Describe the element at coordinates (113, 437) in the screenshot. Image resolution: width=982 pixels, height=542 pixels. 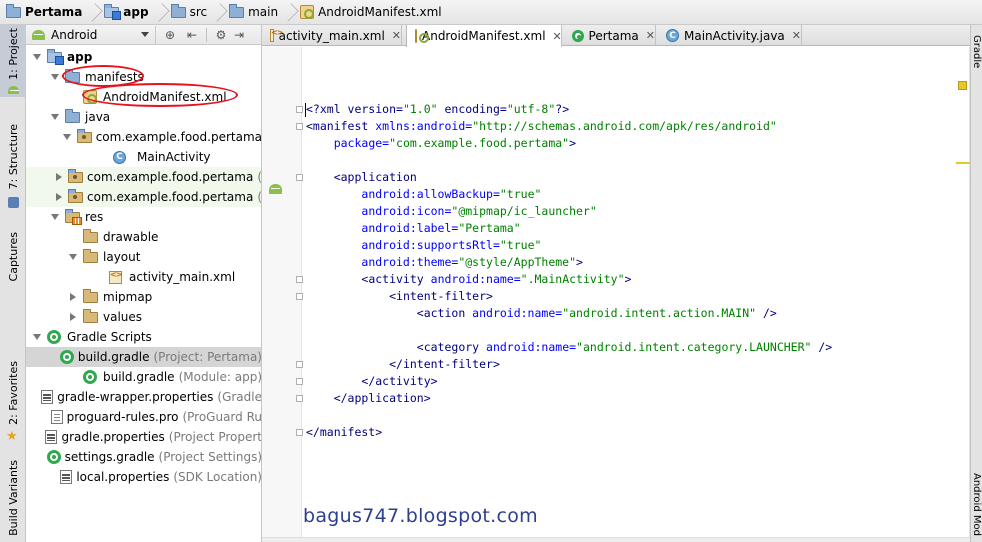
I see `tree-item-label: gradle.properties` at that location.